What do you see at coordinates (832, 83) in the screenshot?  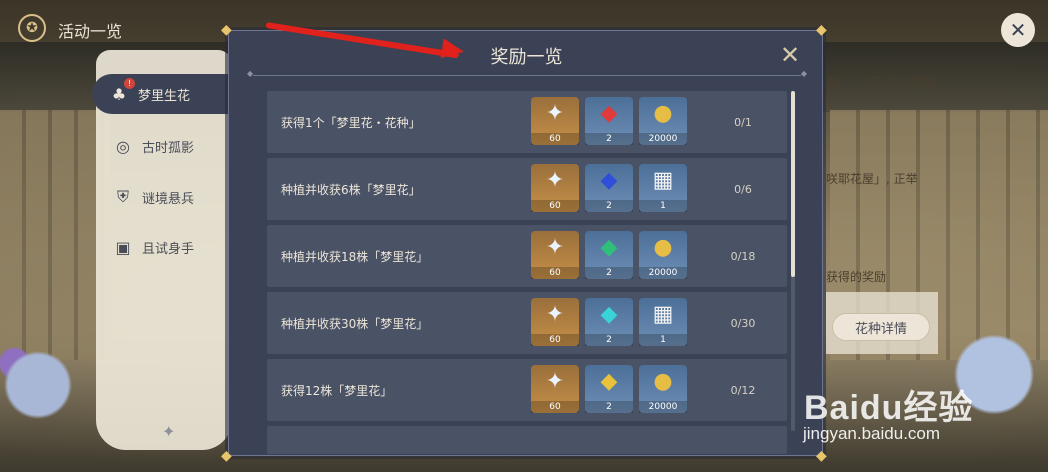 I see `tab-fragment: 弃` at bounding box center [832, 83].